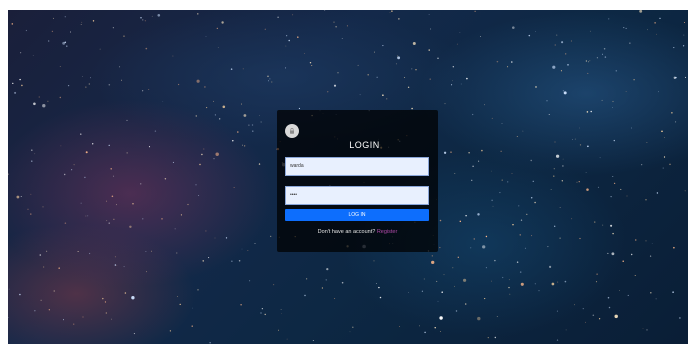 The width and height of the screenshot is (694, 347). What do you see at coordinates (292, 131) in the screenshot?
I see `user-lock-icon` at bounding box center [292, 131].